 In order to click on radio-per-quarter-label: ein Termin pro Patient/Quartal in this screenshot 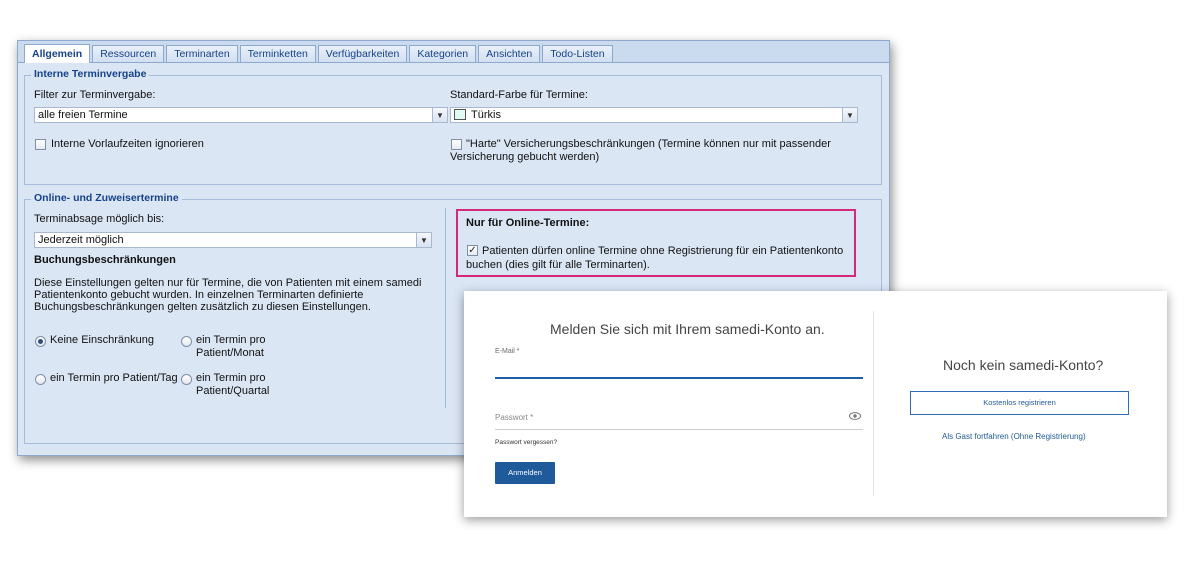, I will do `click(232, 385)`.